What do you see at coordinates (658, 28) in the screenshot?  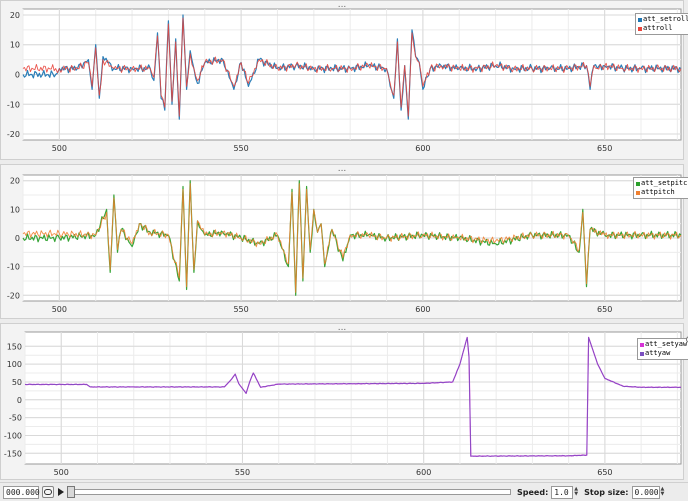 I see `legend-label: attroll` at bounding box center [658, 28].